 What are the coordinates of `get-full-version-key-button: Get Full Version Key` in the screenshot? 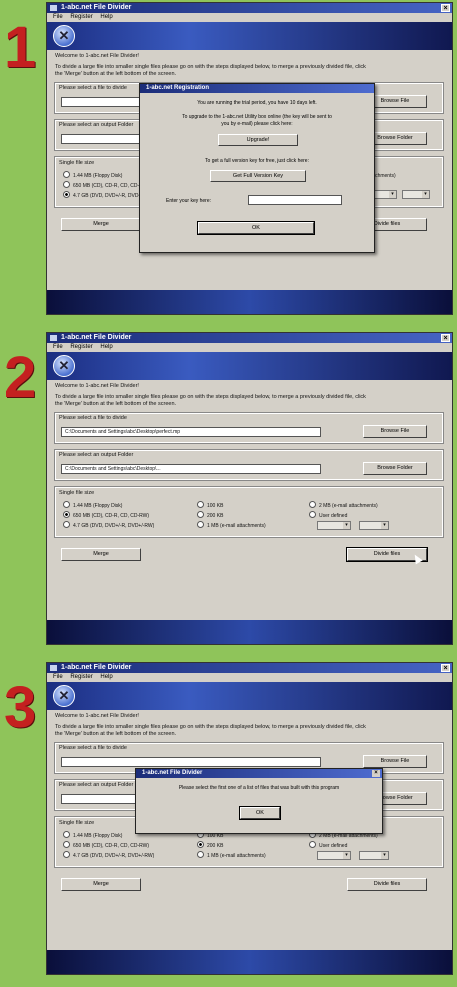 It's located at (258, 176).